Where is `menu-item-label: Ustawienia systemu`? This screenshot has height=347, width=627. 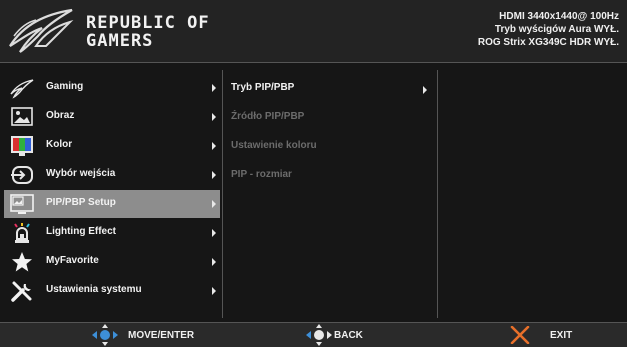
menu-item-label: Ustawienia systemu is located at coordinates (94, 289).